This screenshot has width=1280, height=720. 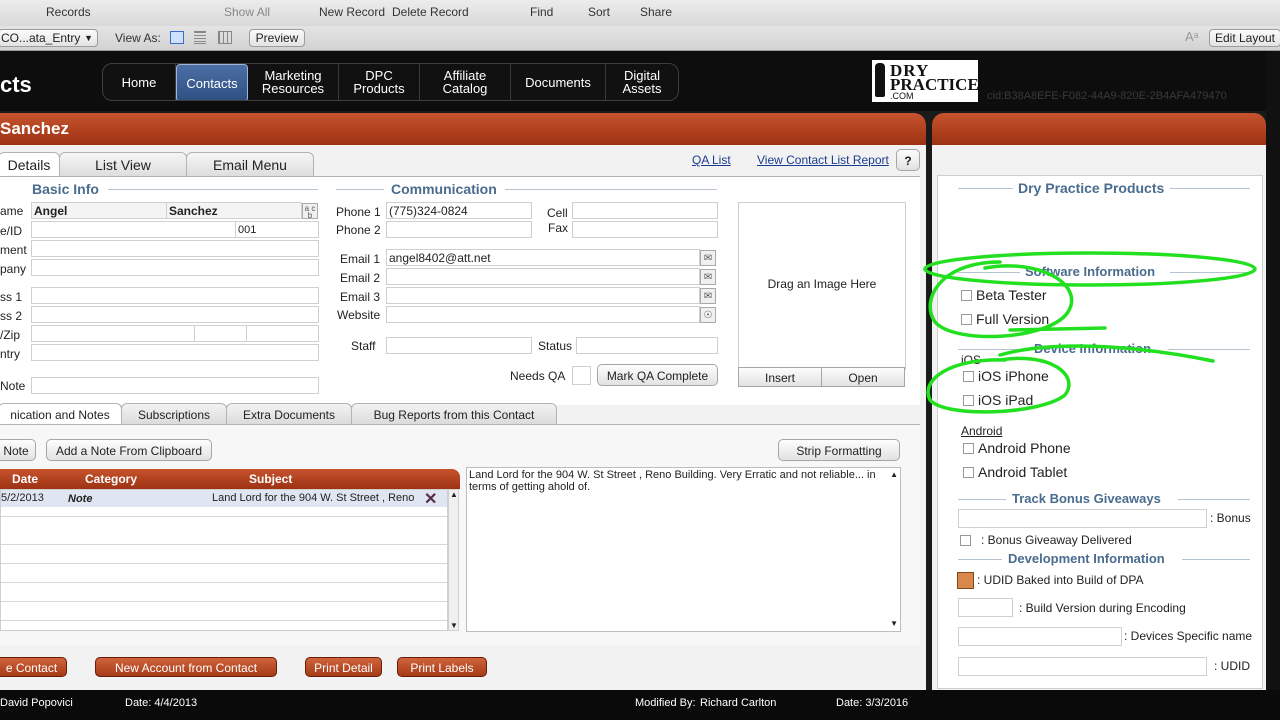 I want to click on title-field, so click(x=133, y=229).